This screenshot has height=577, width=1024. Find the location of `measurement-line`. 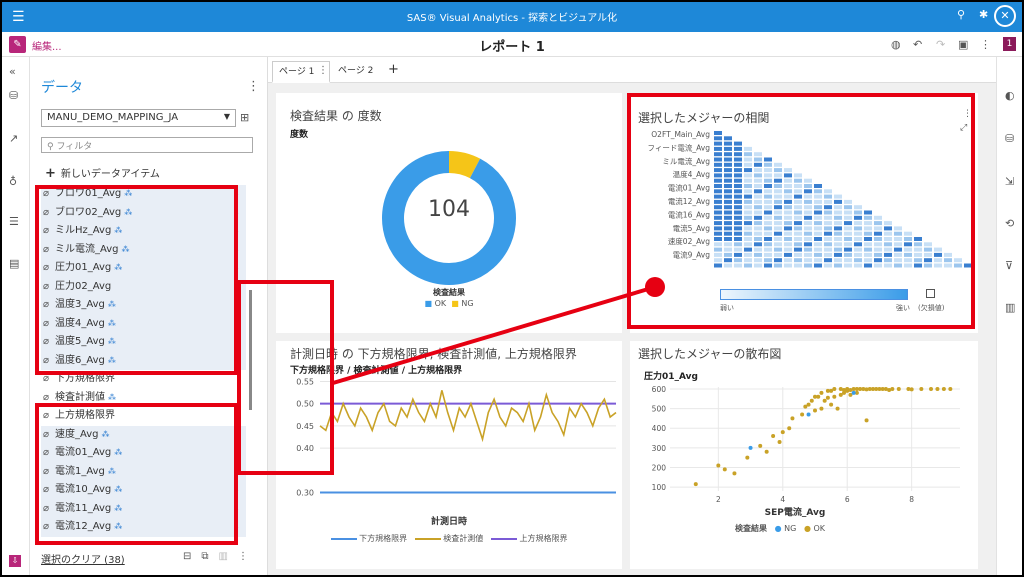

measurement-line is located at coordinates (468, 416).